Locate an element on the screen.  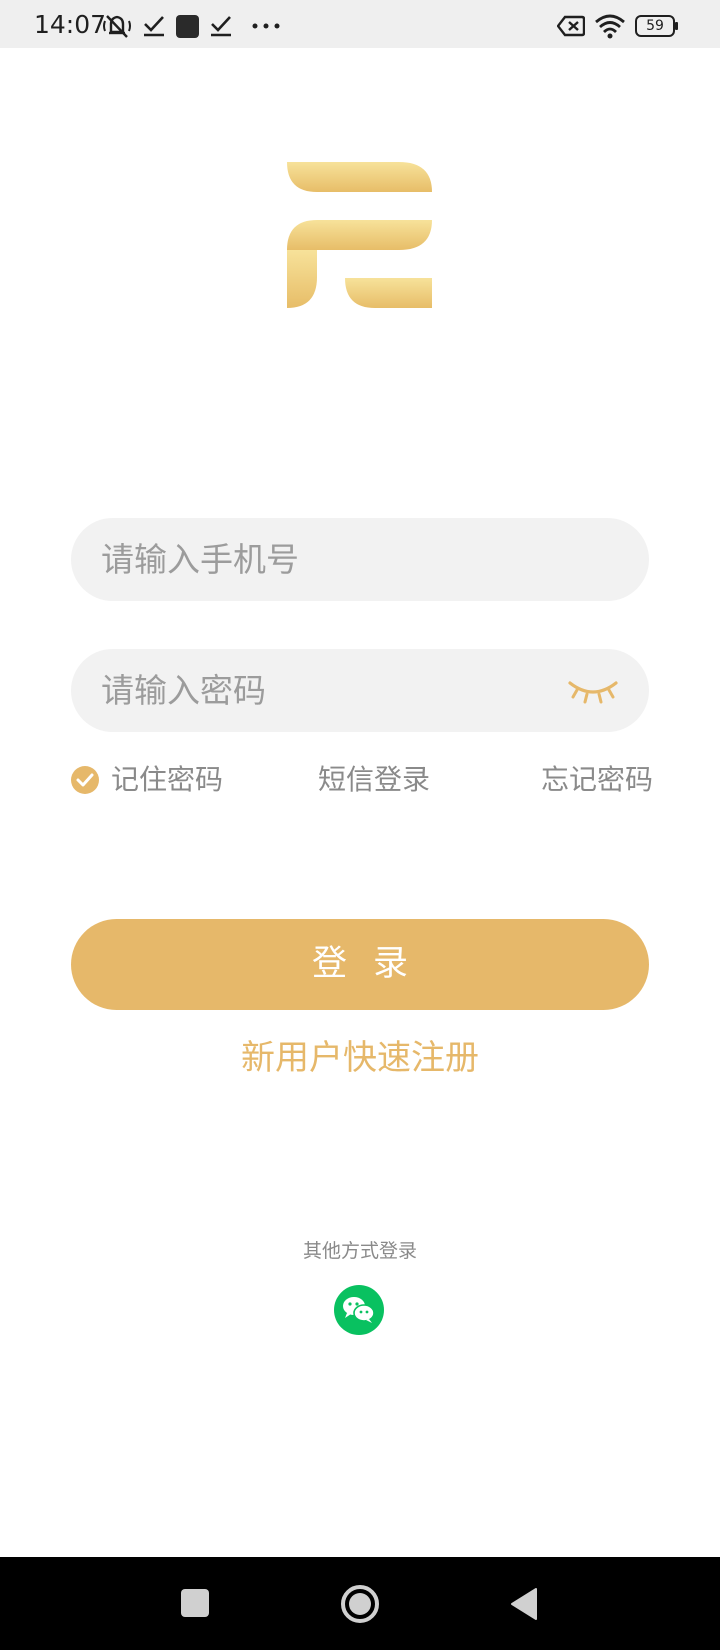
other-login-label: 其他方式登录 is located at coordinates (359, 1251).